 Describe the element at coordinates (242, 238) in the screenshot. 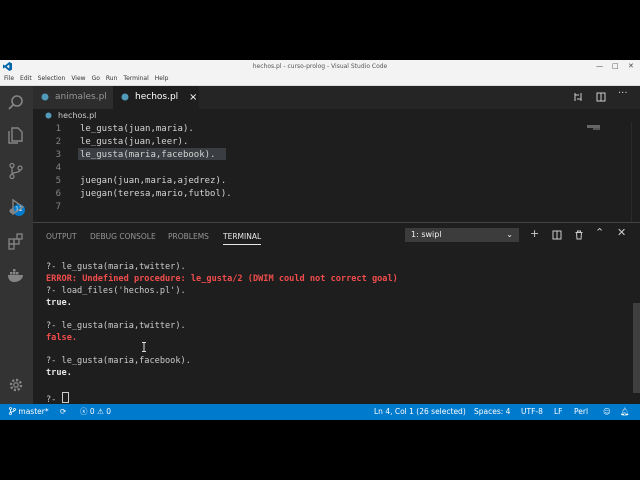

I see `tab-terminal: TERMINAL` at that location.